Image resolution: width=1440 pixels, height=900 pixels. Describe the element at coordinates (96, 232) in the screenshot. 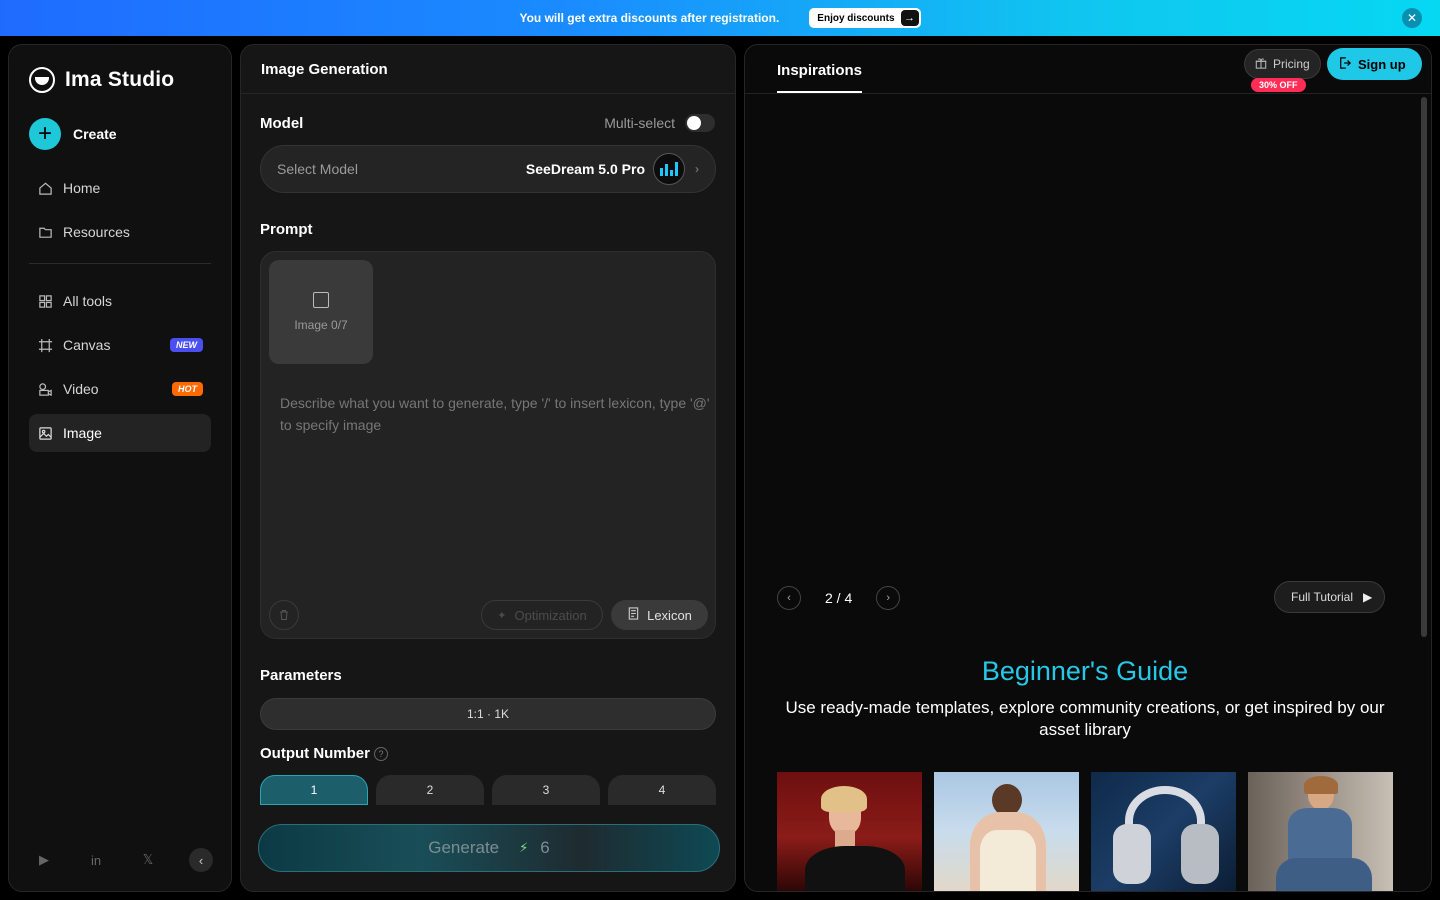

I see `sidebar-item-label: Resources` at that location.